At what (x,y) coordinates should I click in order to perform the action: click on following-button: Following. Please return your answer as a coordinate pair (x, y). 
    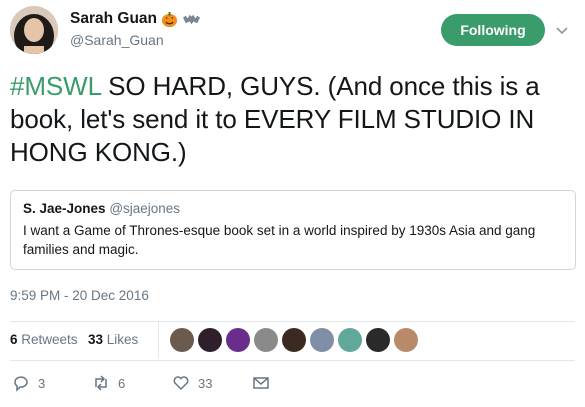
    Looking at the image, I should click on (493, 30).